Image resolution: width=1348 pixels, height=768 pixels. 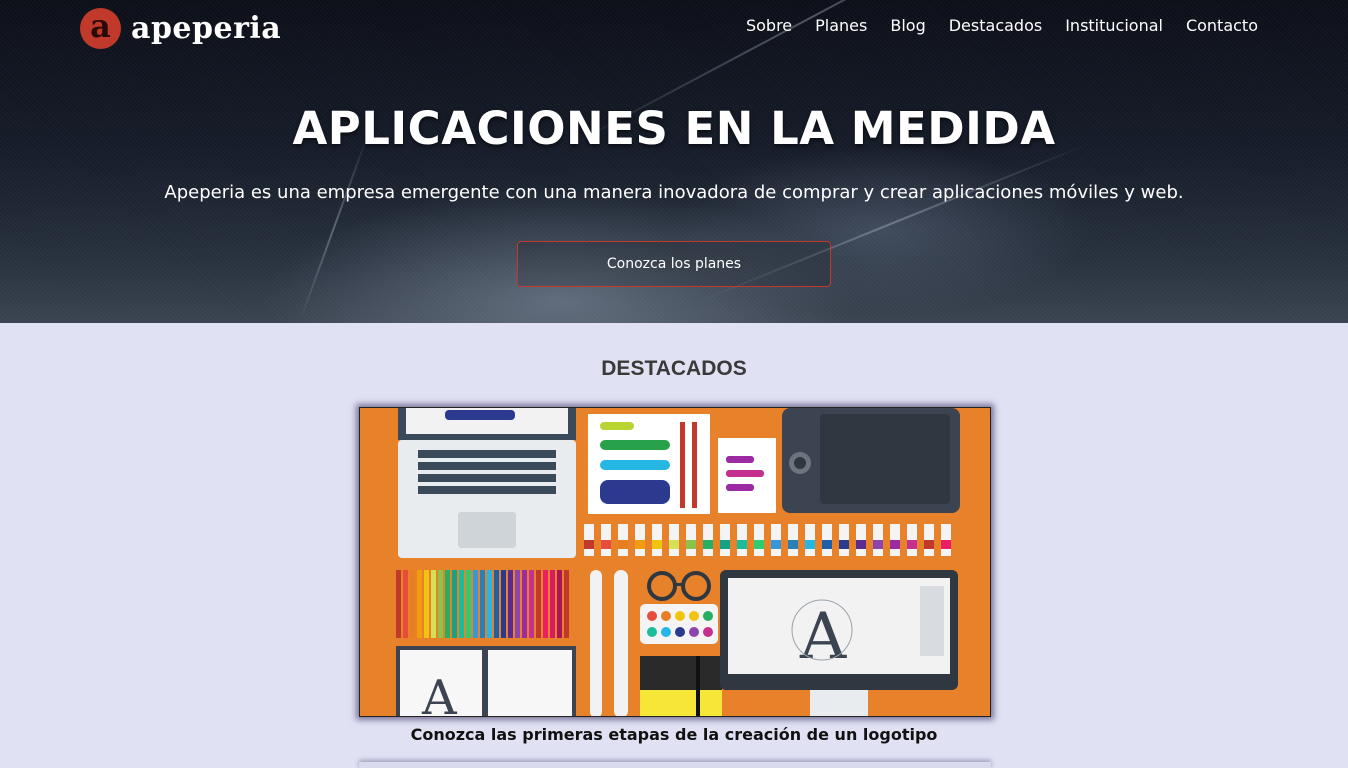 I want to click on logo-icon: a, so click(x=100, y=28).